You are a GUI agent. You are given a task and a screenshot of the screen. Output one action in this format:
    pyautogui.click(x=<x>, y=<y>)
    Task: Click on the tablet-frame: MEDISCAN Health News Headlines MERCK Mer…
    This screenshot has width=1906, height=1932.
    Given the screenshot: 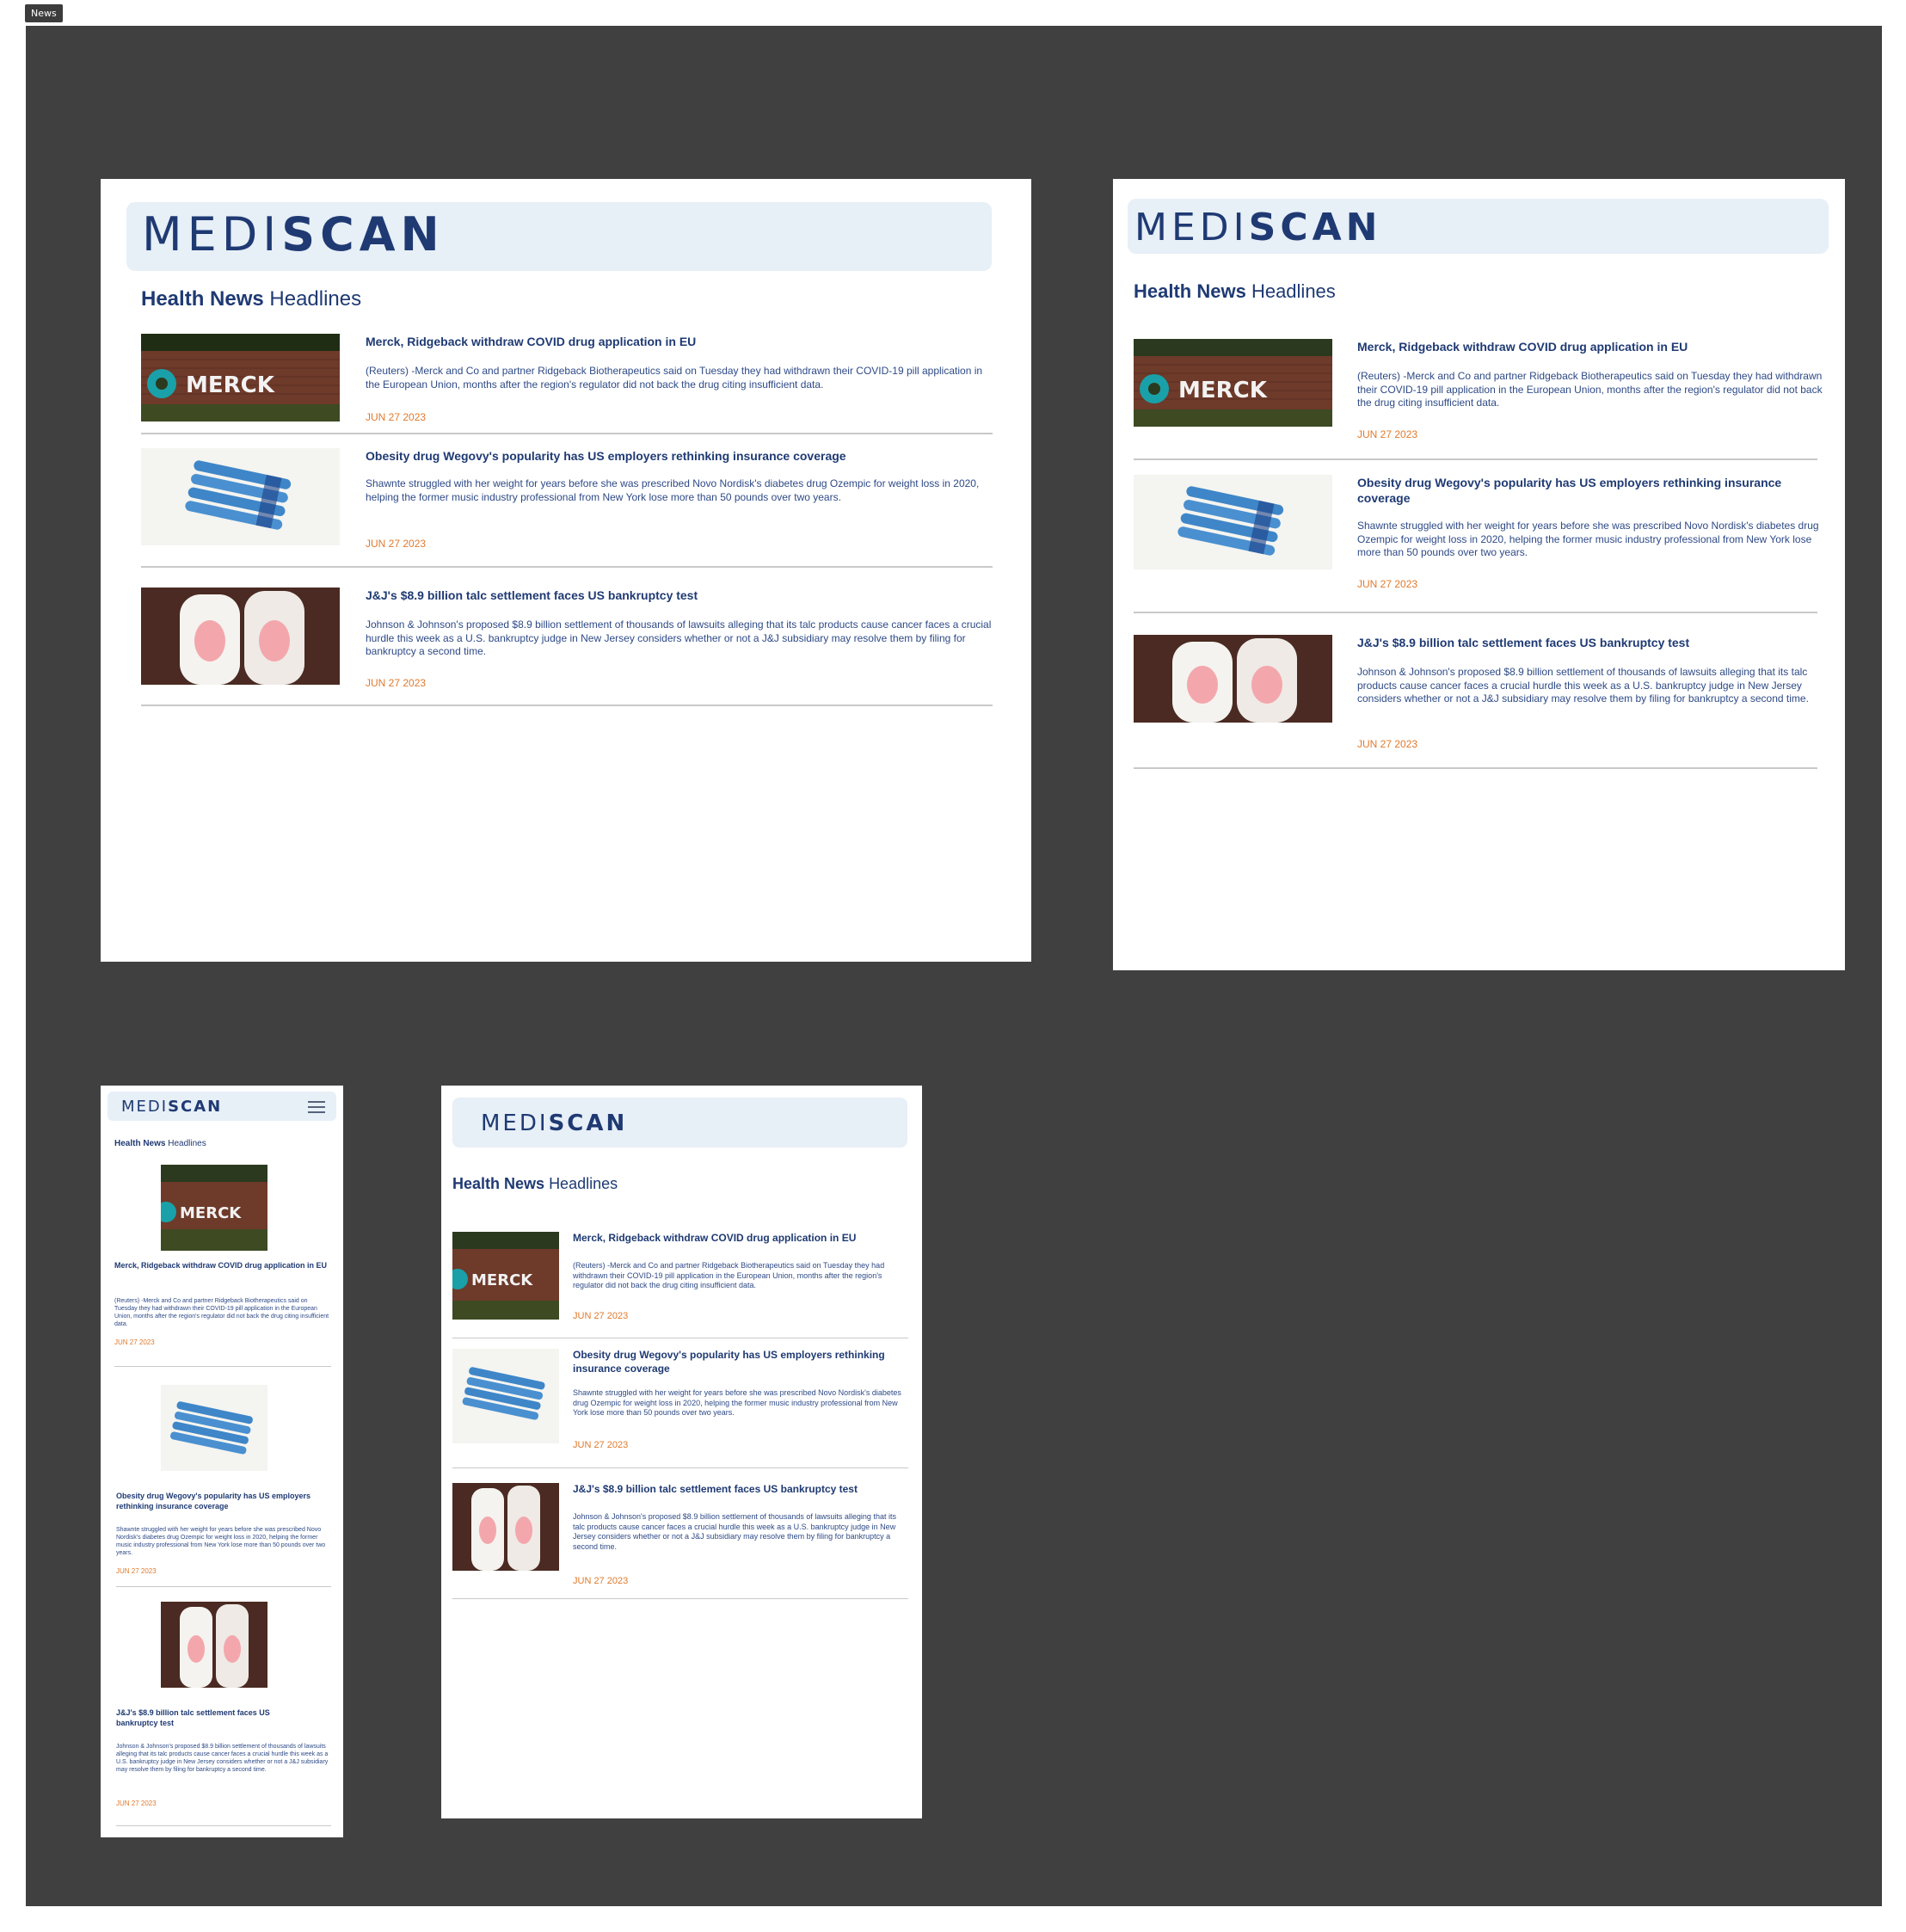 What is the action you would take?
    pyautogui.click(x=681, y=1452)
    